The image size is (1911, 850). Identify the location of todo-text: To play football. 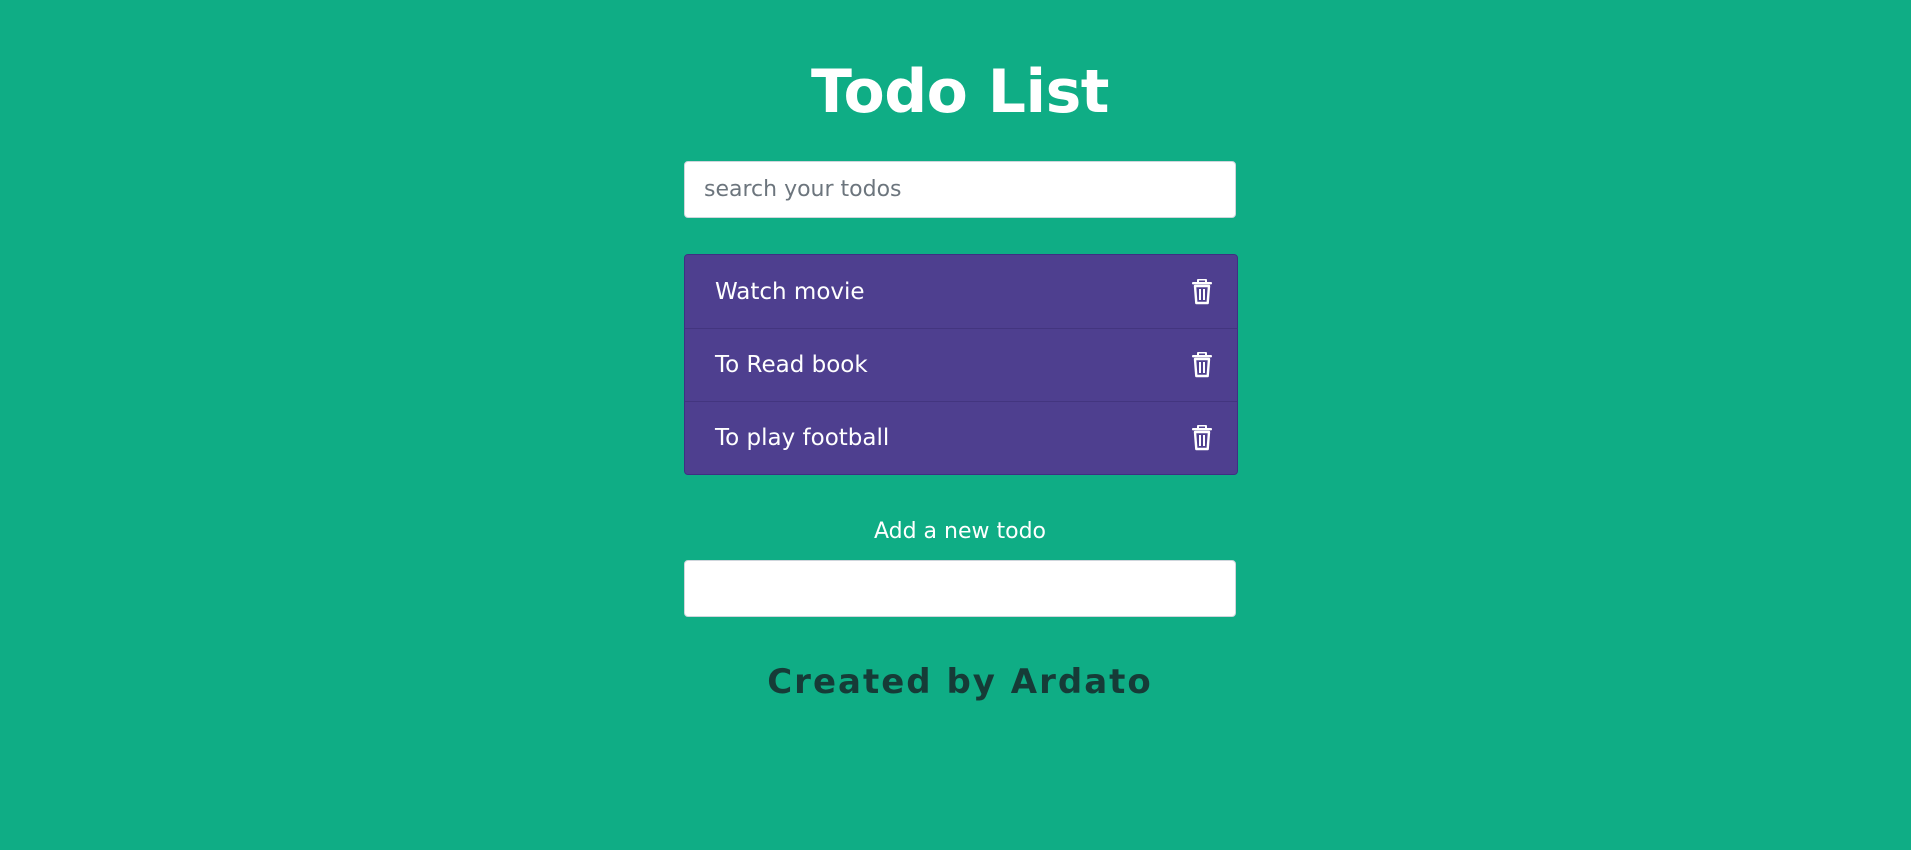
(802, 438).